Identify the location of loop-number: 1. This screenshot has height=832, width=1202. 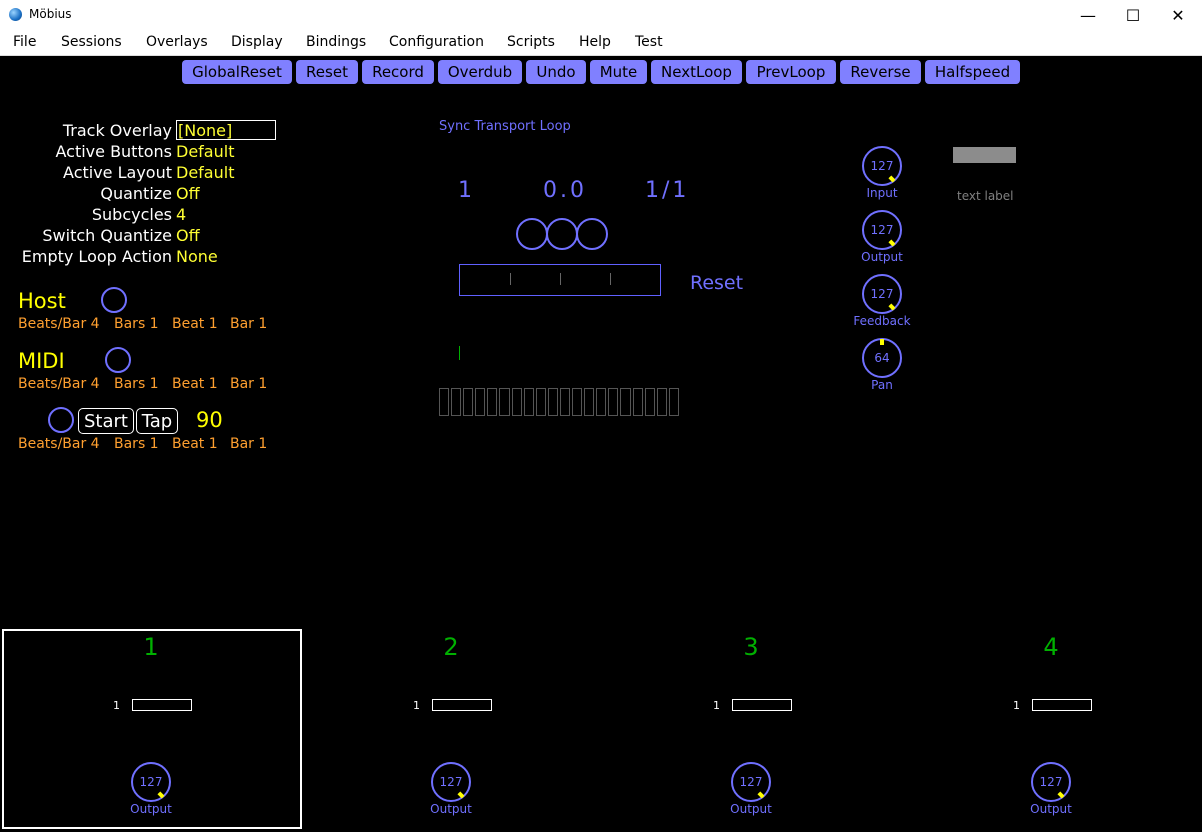
(465, 190).